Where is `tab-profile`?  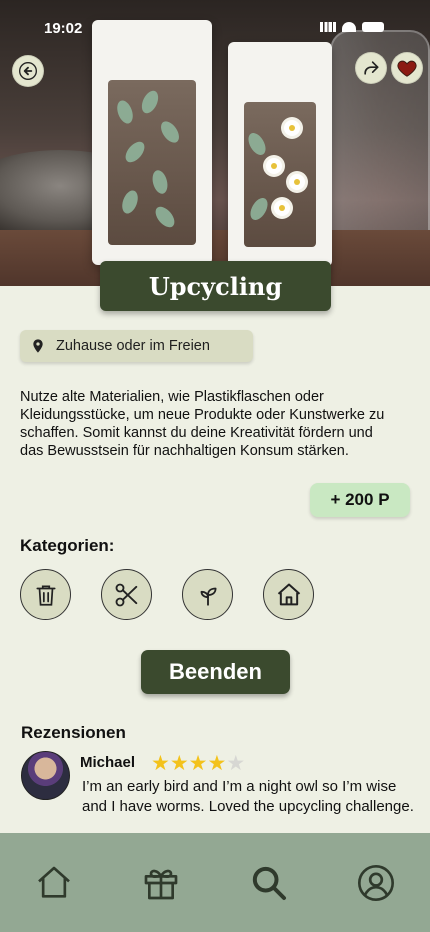 tab-profile is located at coordinates (376, 883).